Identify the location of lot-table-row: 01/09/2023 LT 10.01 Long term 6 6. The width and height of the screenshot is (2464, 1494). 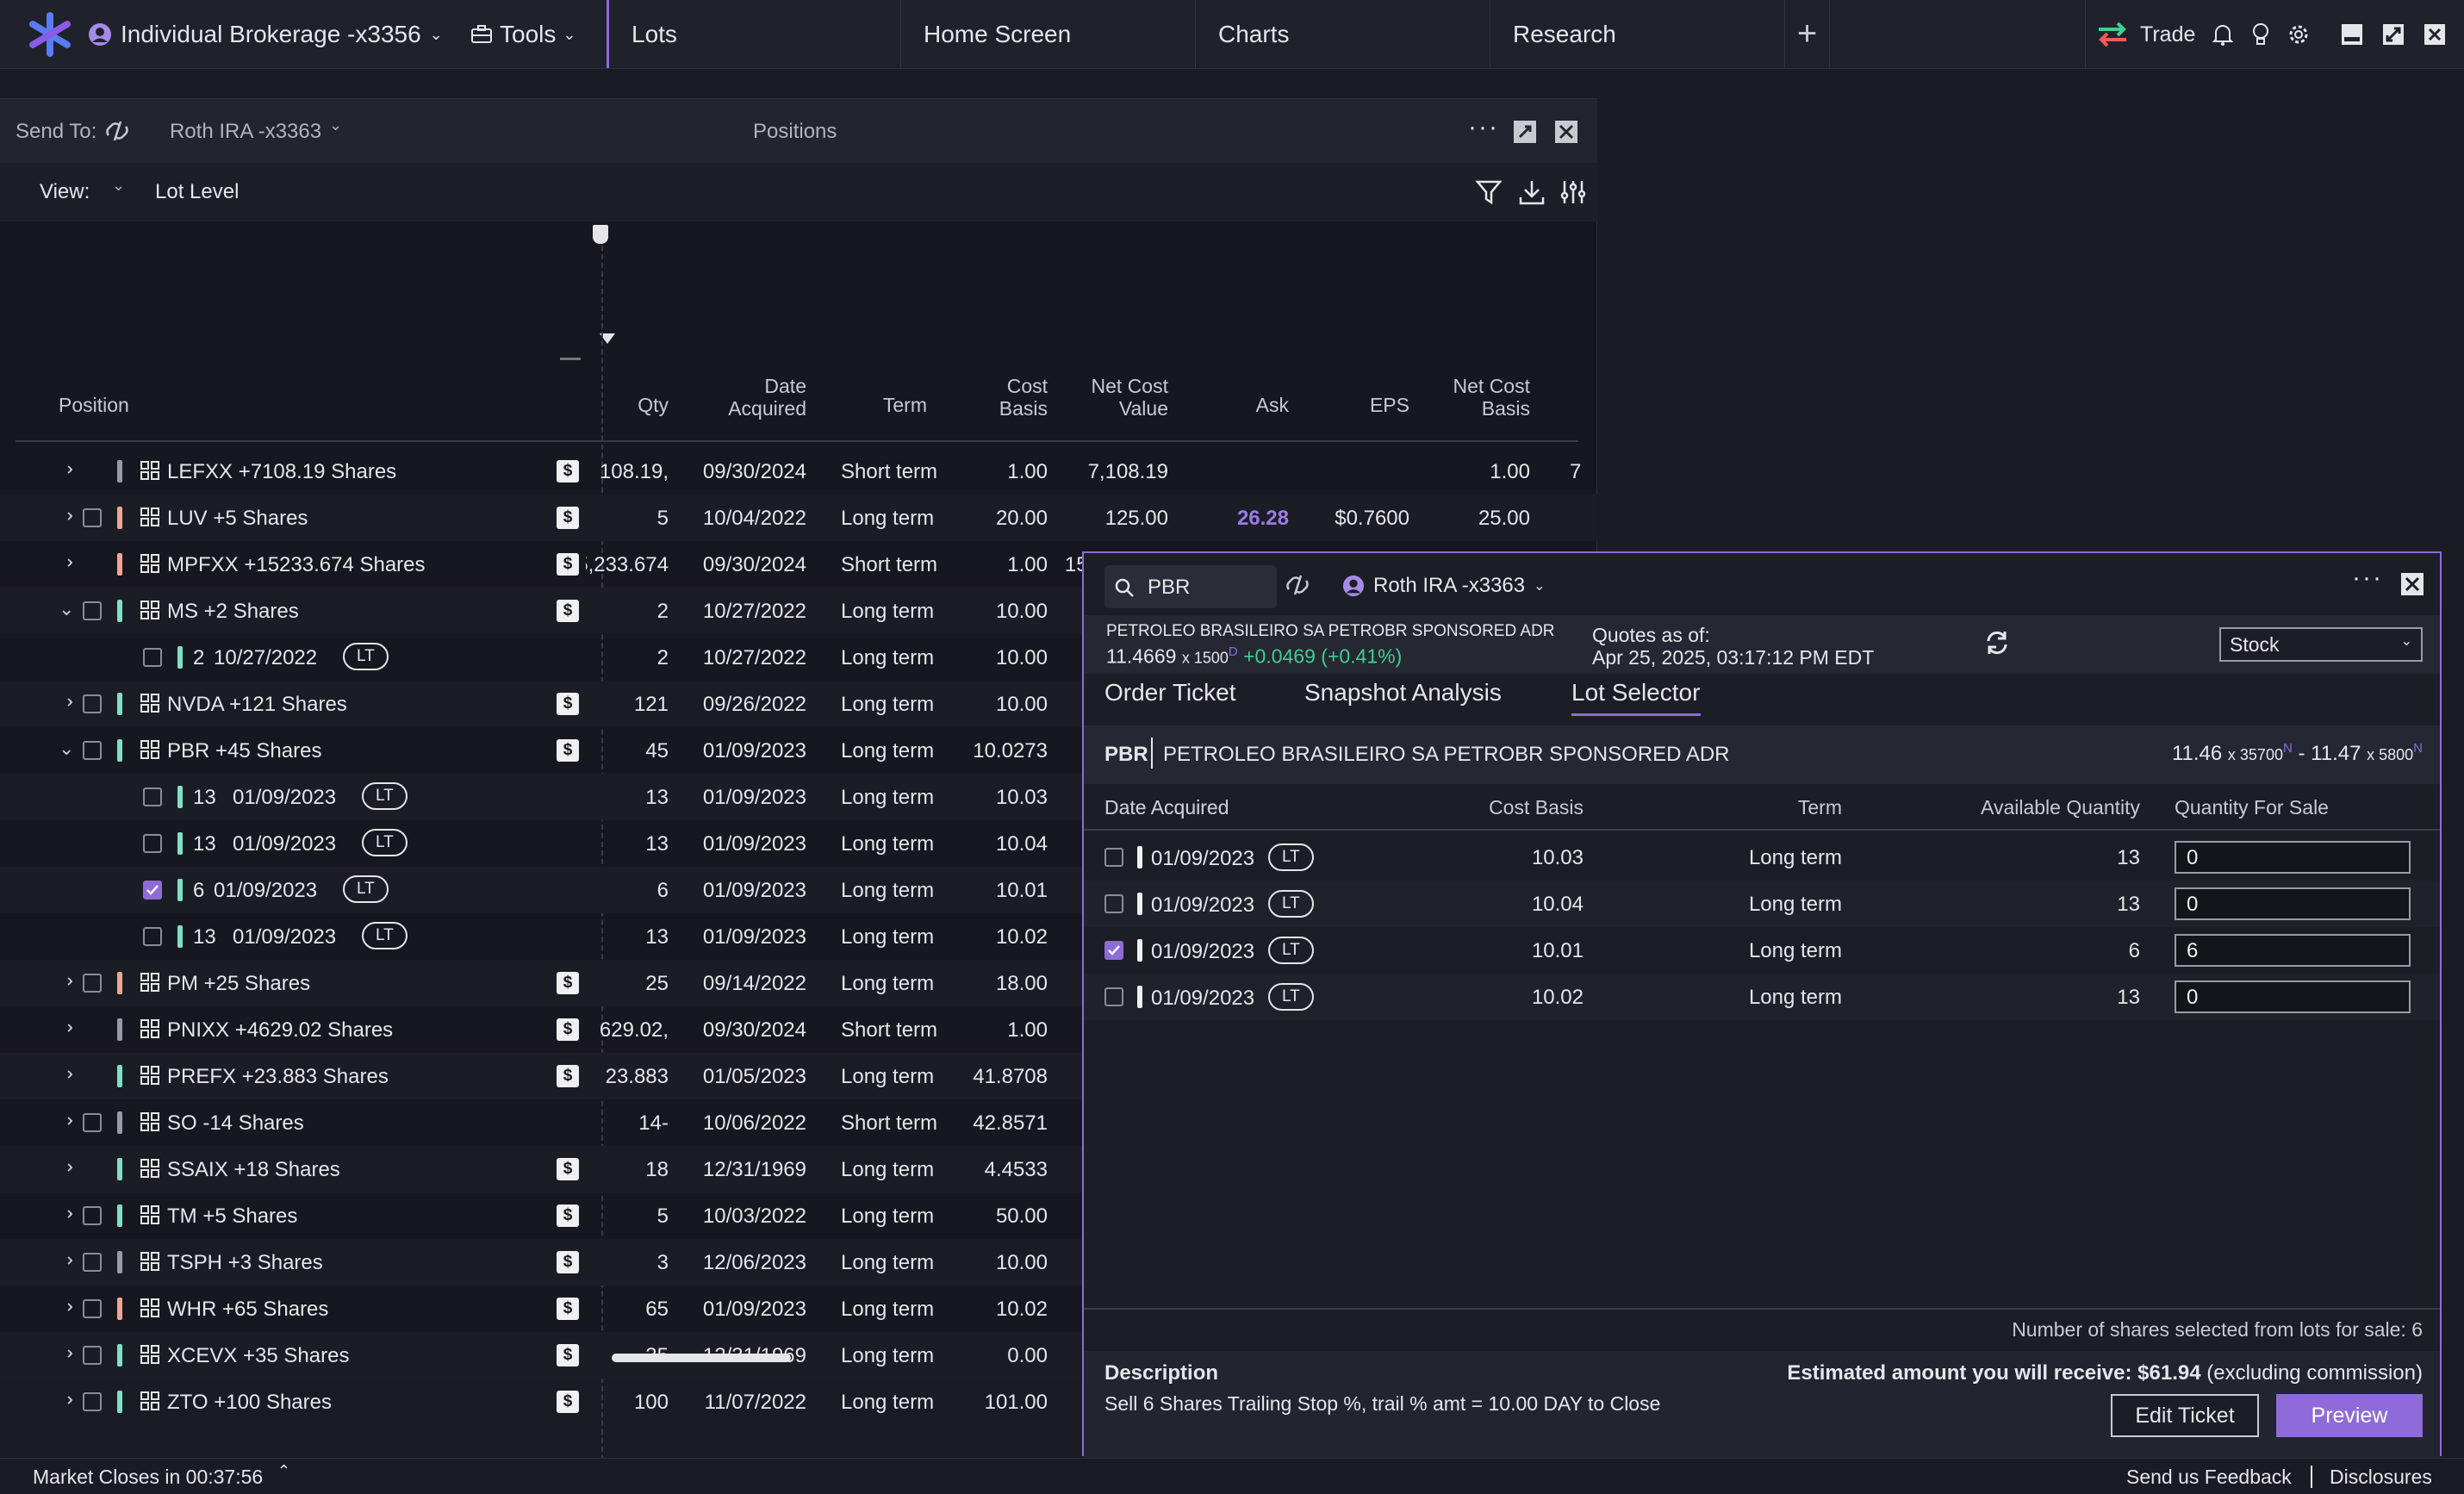
(1762, 951).